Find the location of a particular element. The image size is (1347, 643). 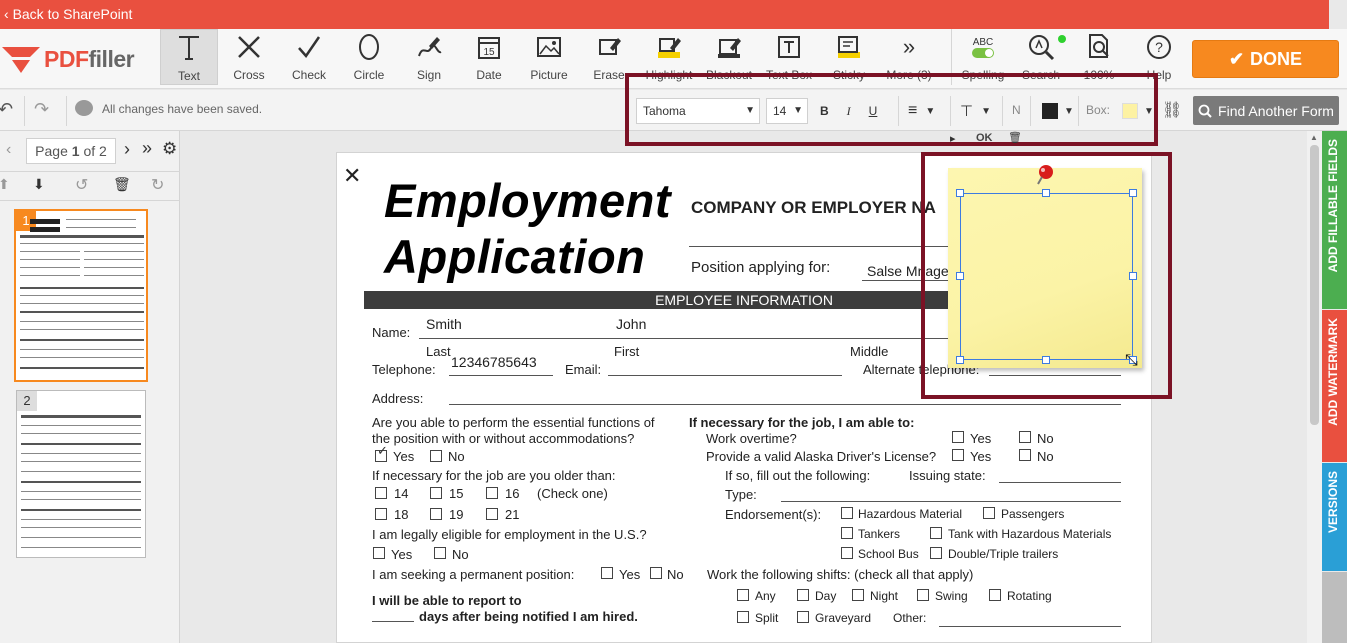

circle-icon is located at coordinates (369, 47).